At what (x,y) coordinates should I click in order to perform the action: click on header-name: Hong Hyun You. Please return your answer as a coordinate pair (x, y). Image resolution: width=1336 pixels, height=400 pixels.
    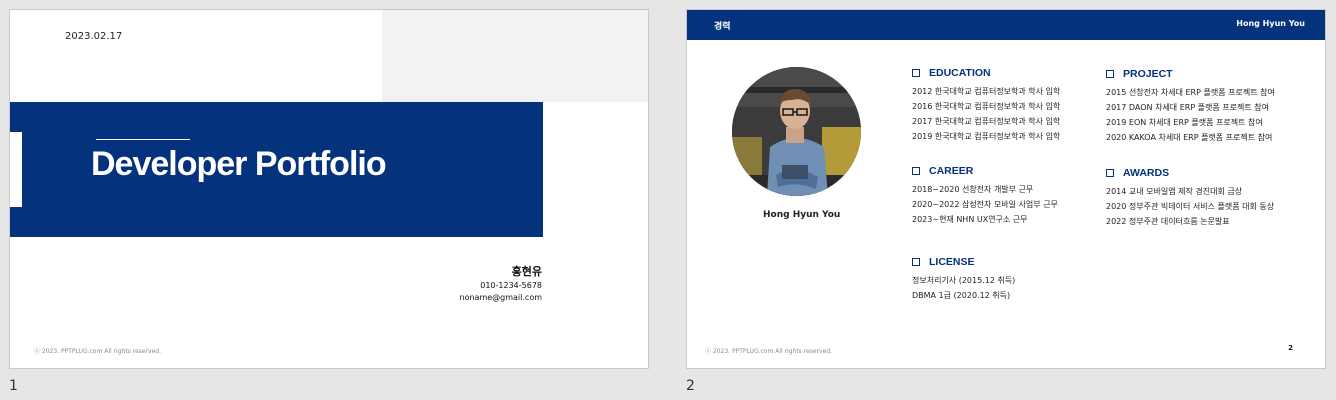
    Looking at the image, I should click on (1270, 23).